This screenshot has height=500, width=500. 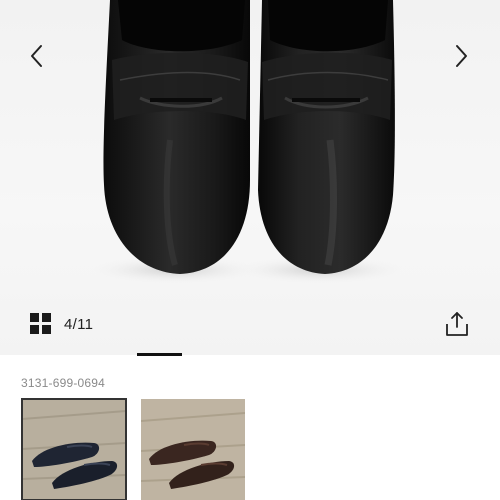 What do you see at coordinates (61, 324) in the screenshot?
I see `image-counter: 4/11` at bounding box center [61, 324].